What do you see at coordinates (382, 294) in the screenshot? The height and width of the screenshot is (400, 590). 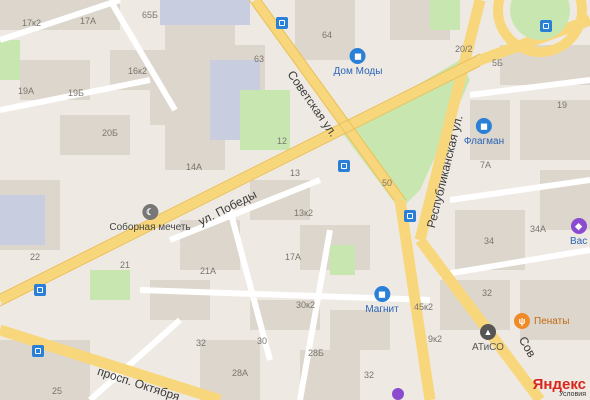 I see `shopping-basket-icon: ◼` at bounding box center [382, 294].